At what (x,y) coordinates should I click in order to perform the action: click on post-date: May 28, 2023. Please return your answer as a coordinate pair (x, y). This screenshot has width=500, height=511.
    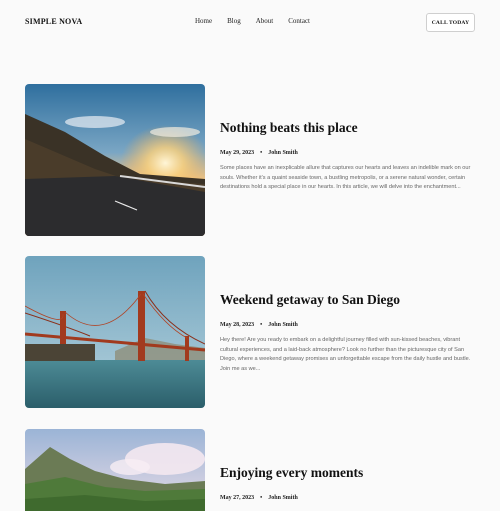
    Looking at the image, I should click on (237, 325).